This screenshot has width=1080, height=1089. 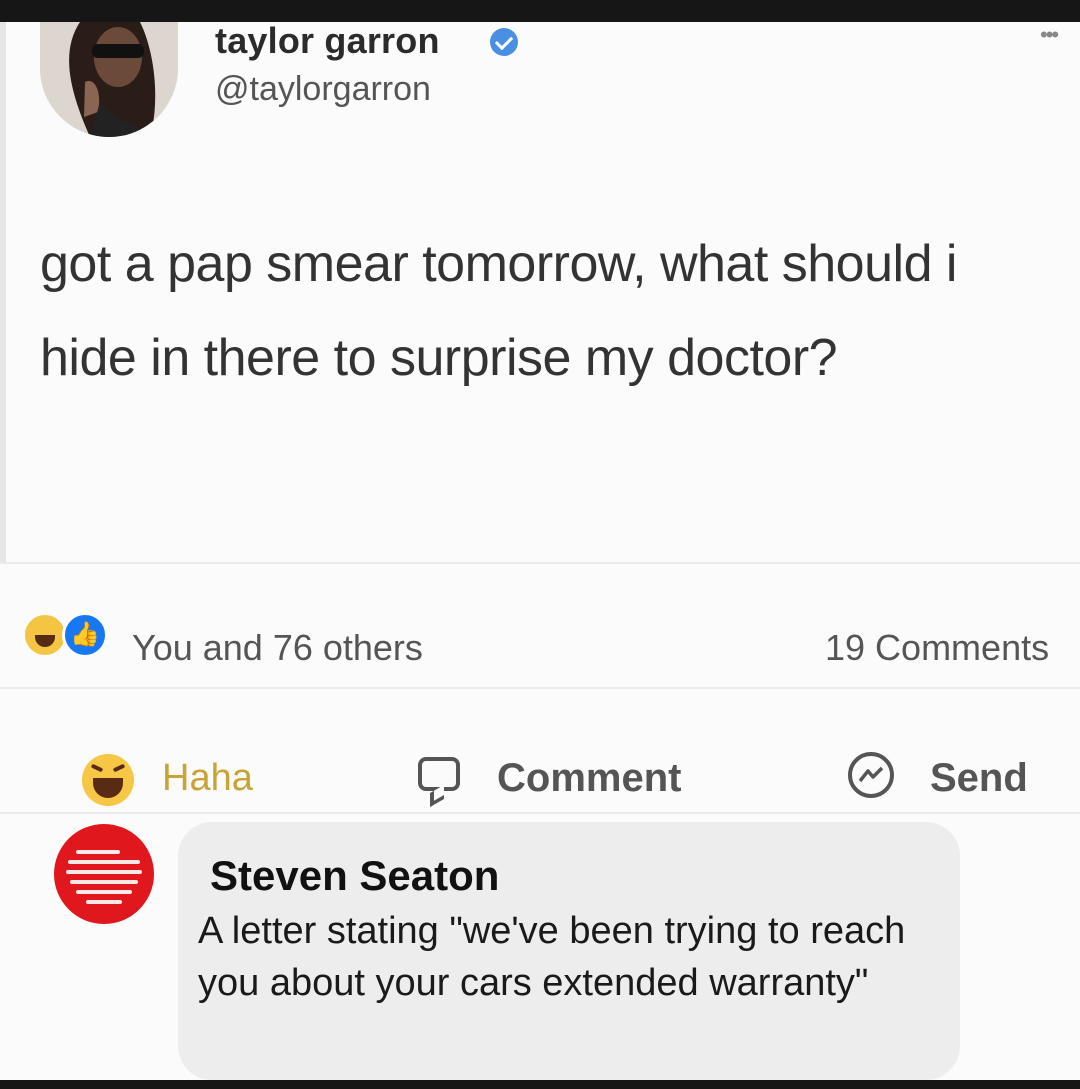 What do you see at coordinates (354, 876) in the screenshot?
I see `commenter-name: Steven Seaton` at bounding box center [354, 876].